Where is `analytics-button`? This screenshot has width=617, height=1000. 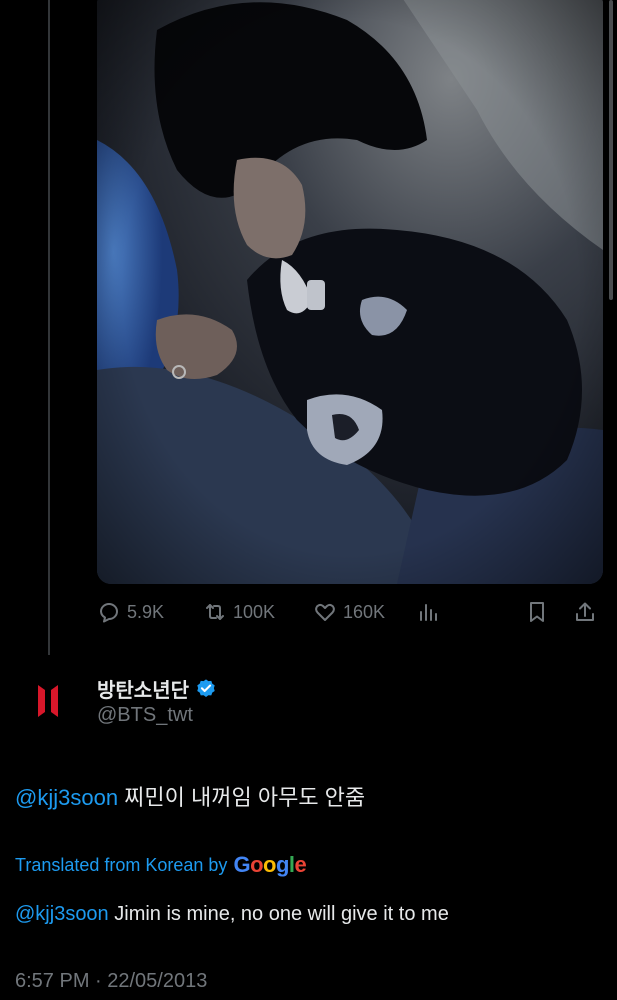
analytics-button is located at coordinates (429, 612).